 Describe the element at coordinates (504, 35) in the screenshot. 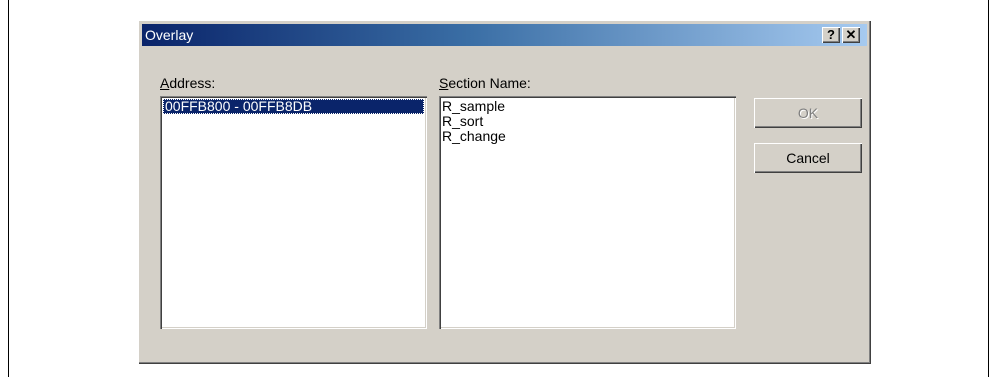

I see `title-bar: Overlay ? ✕` at that location.